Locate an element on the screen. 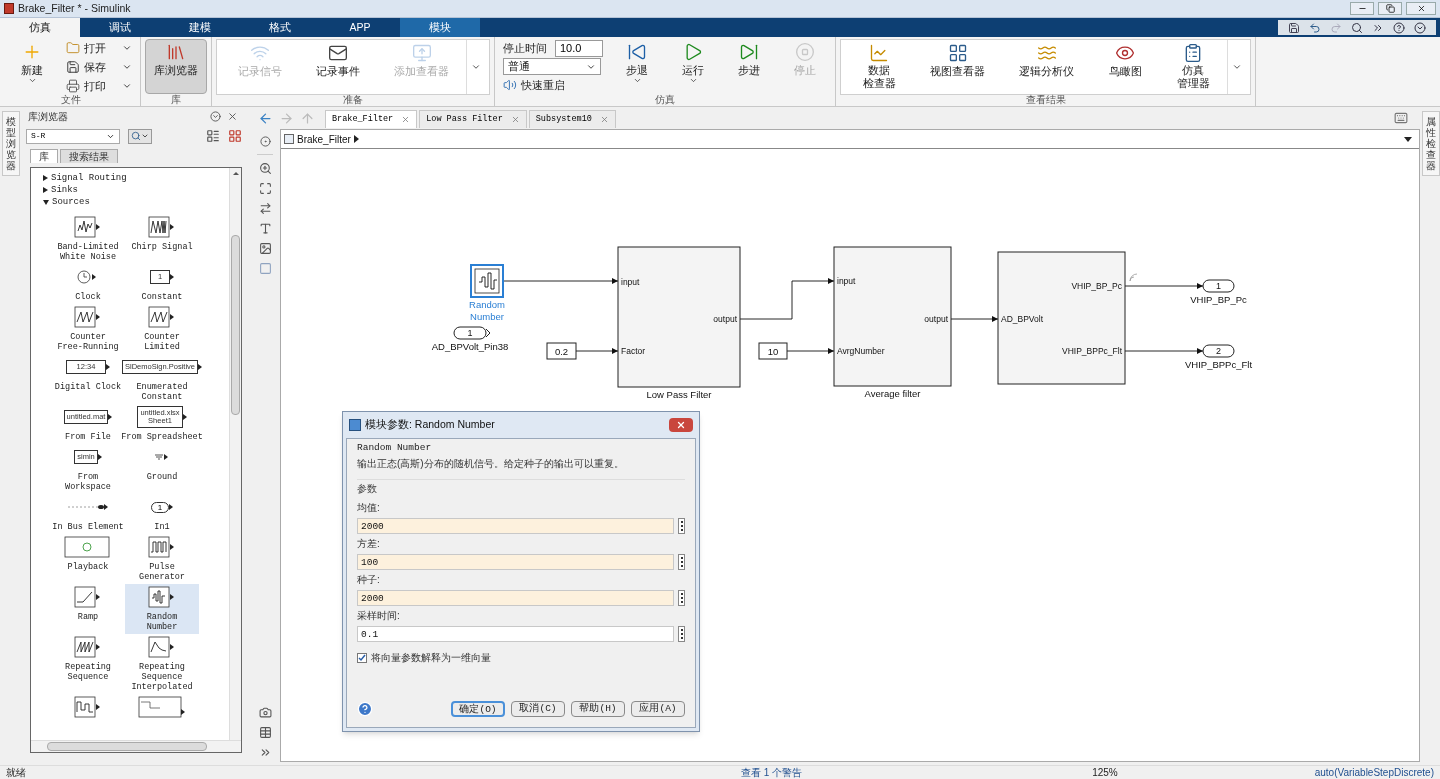 This screenshot has width=1440, height=779. dialog-button: 取消(C) is located at coordinates (538, 709).